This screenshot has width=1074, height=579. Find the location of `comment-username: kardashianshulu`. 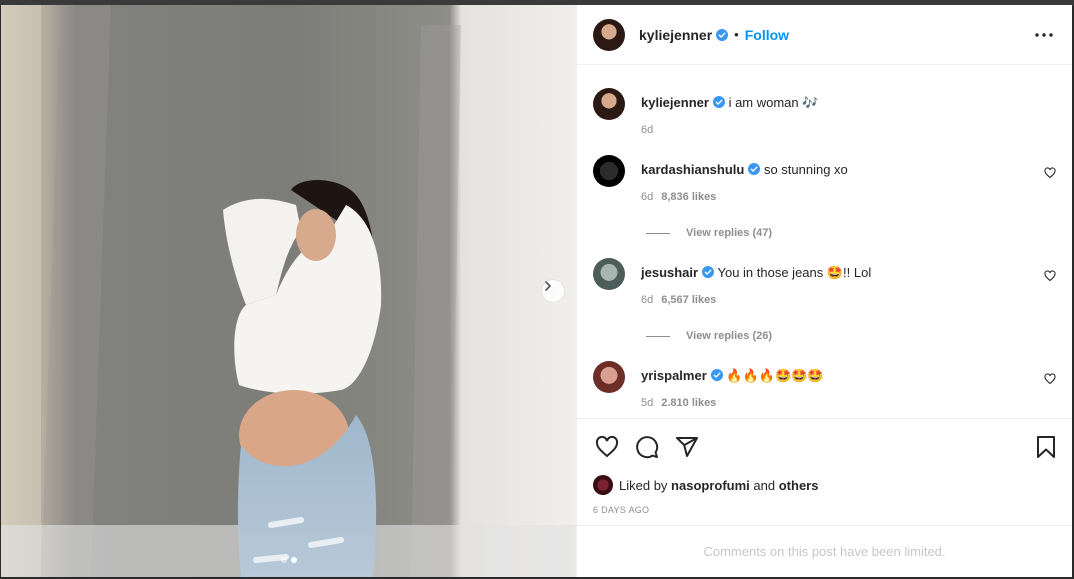

comment-username: kardashianshulu is located at coordinates (692, 169).